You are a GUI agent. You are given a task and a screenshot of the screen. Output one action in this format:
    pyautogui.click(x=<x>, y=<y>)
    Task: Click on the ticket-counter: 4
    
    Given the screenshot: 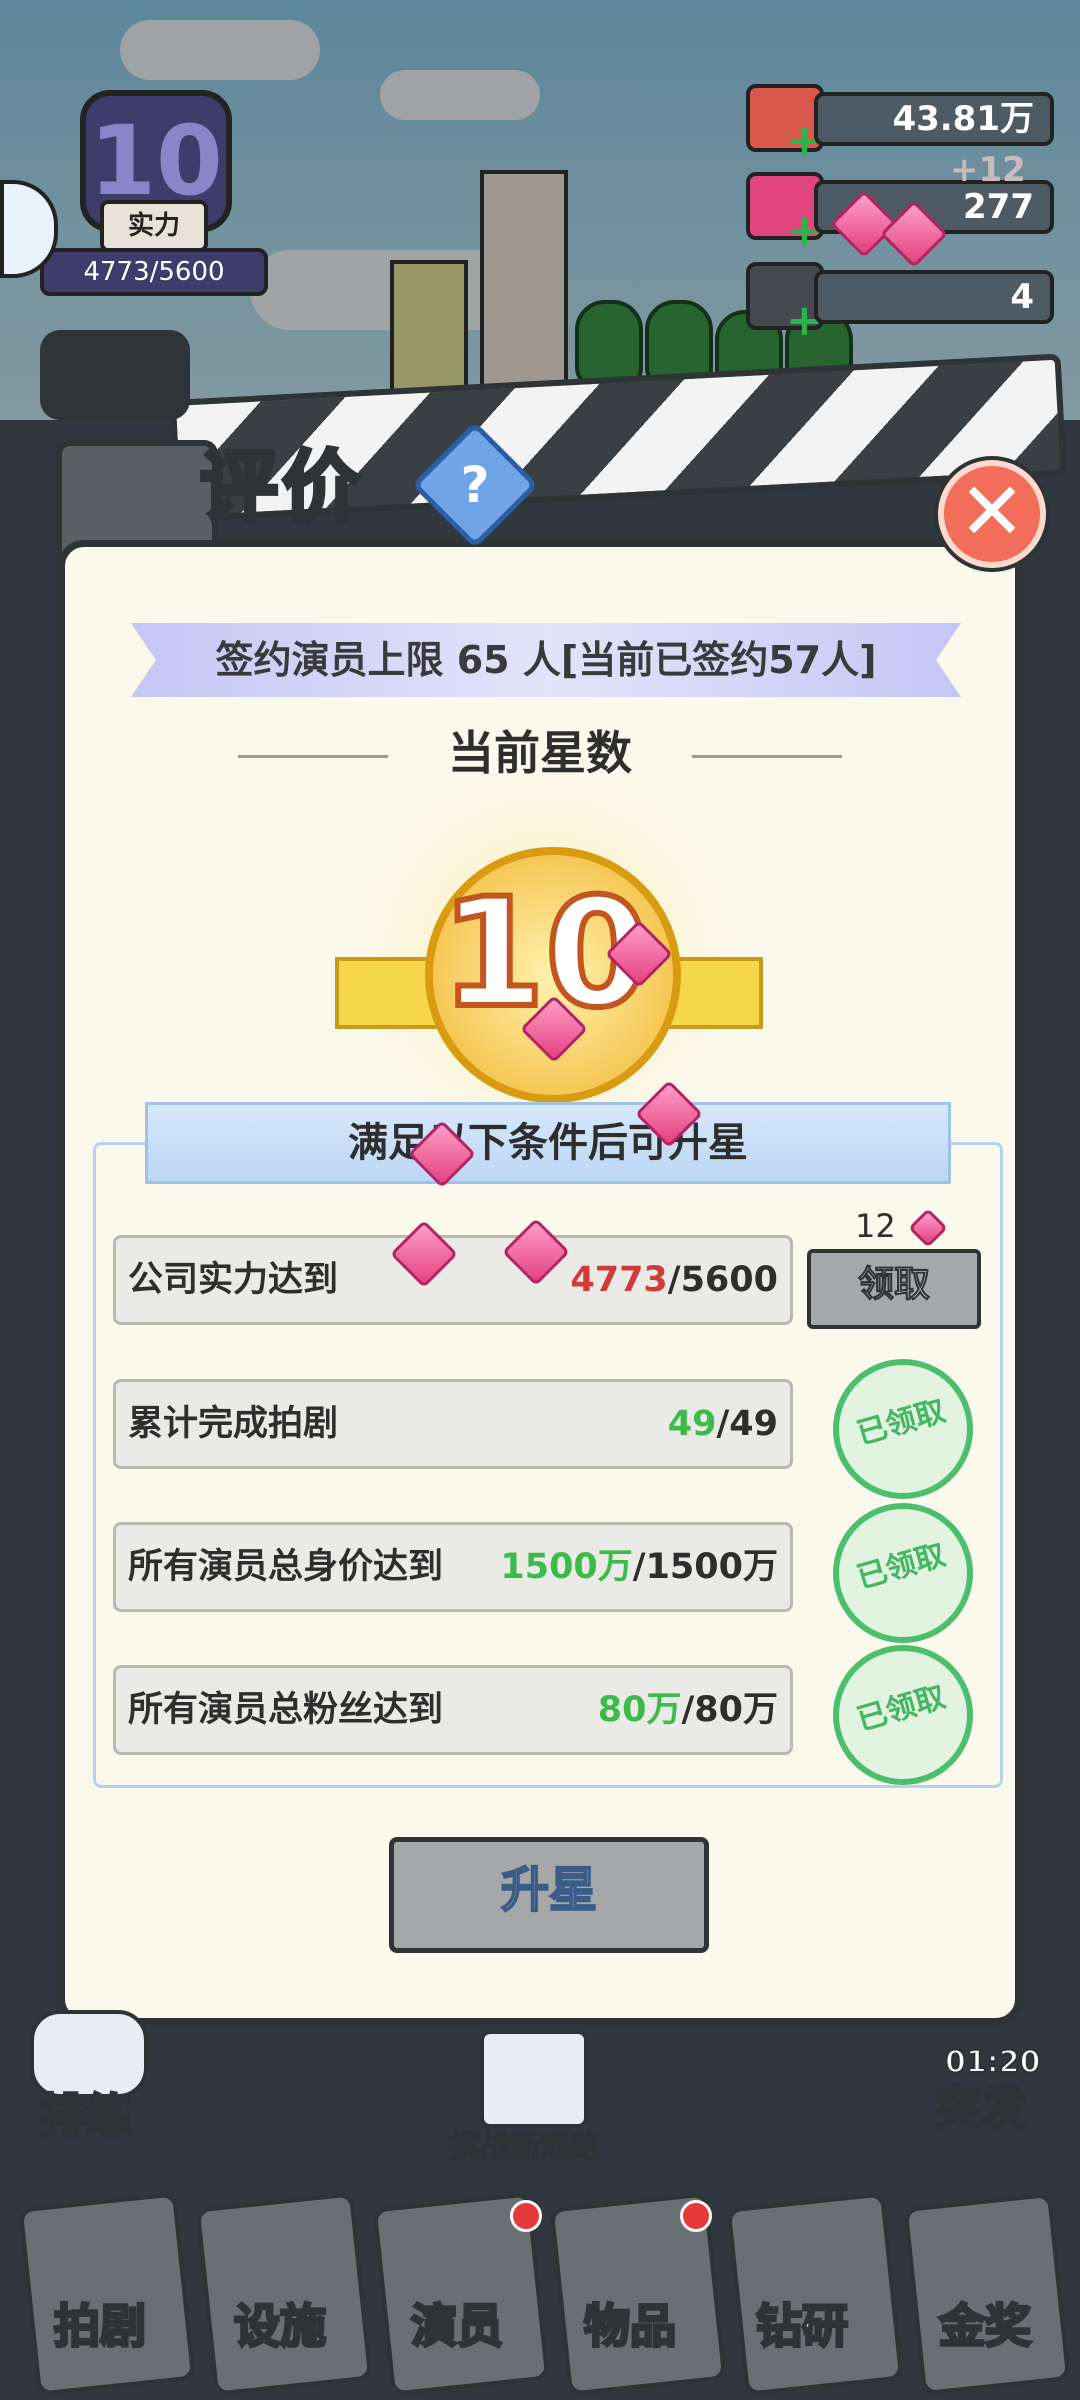 What is the action you would take?
    pyautogui.click(x=934, y=297)
    